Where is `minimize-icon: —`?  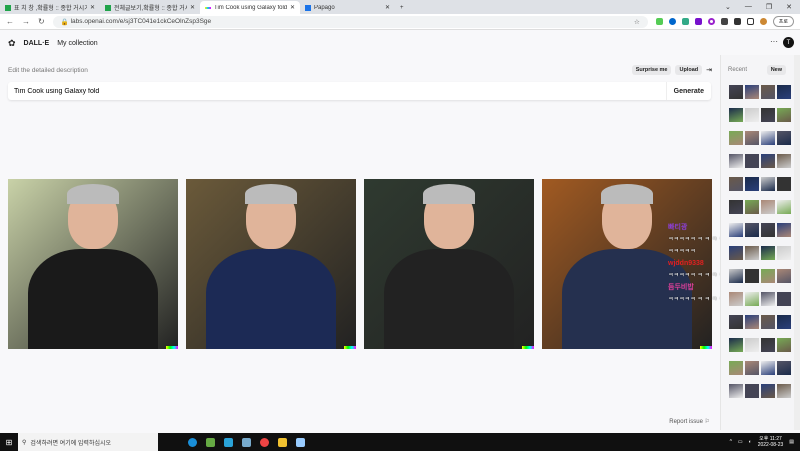
minimize-icon: — is located at coordinates (748, 7).